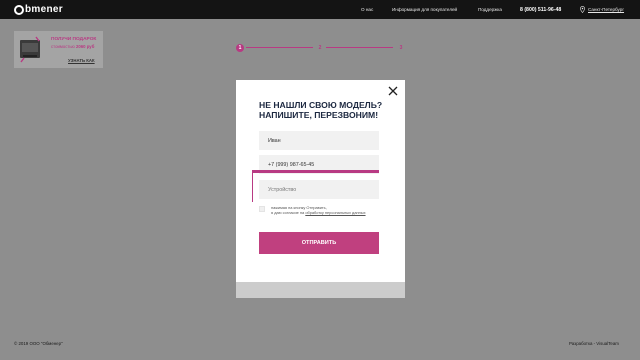 The height and width of the screenshot is (360, 640). What do you see at coordinates (81, 60) in the screenshot?
I see `promo-learn-how-link: УЗНАТЬ КАК` at bounding box center [81, 60].